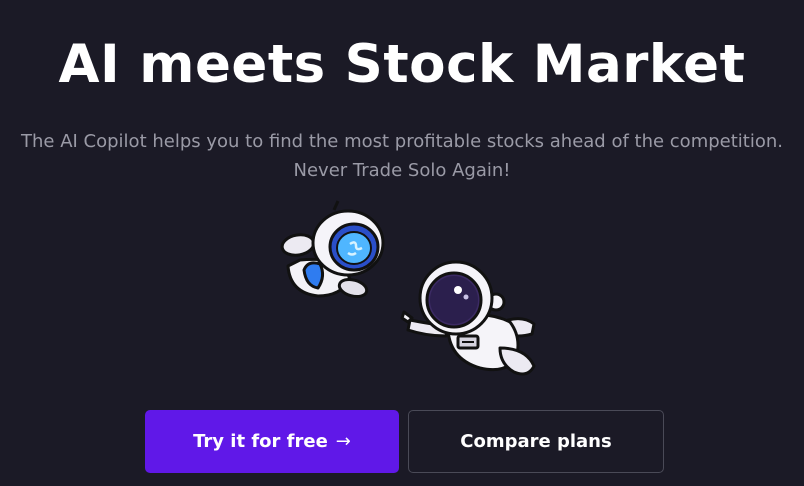 This screenshot has height=486, width=804. I want to click on compare-plans-button: Compare plans, so click(536, 441).